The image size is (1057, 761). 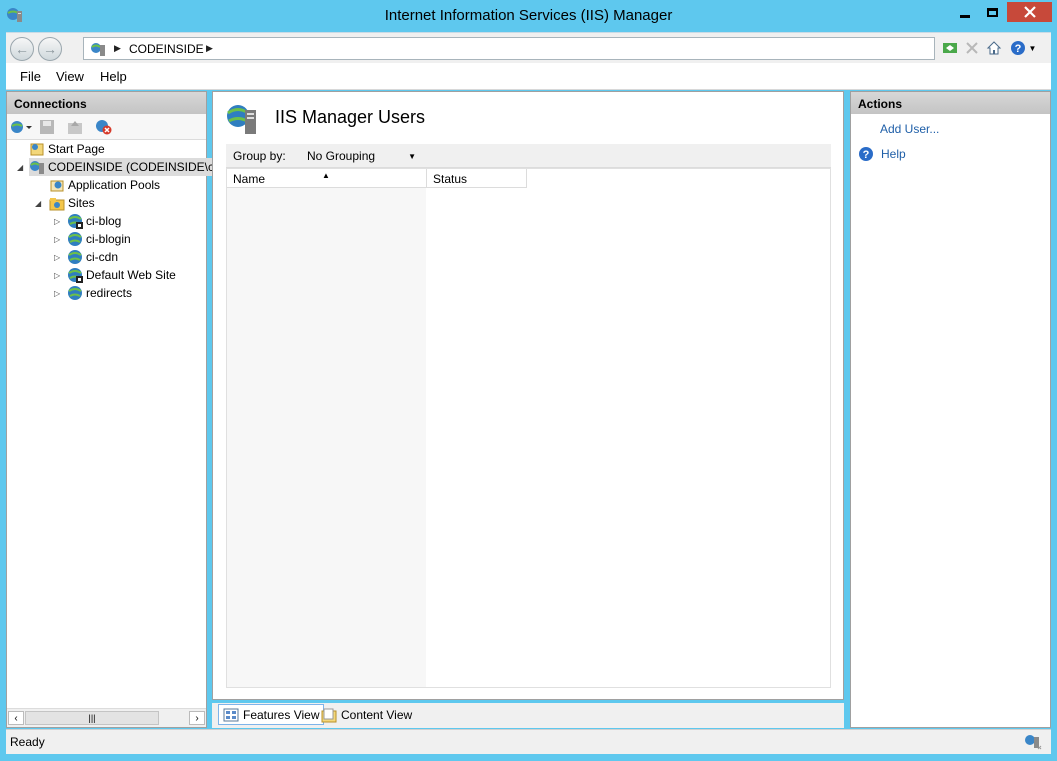 I want to click on tree-start-page-label: Start Page, so click(x=76, y=149).